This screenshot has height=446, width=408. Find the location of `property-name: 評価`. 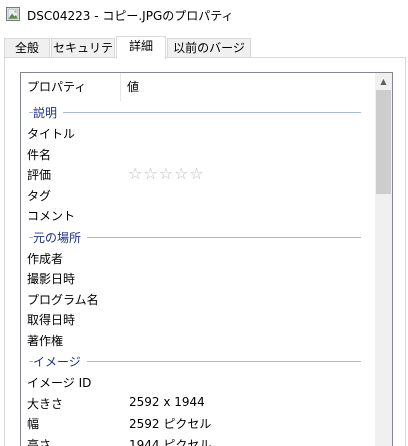

property-name: 評価 is located at coordinates (39, 175).